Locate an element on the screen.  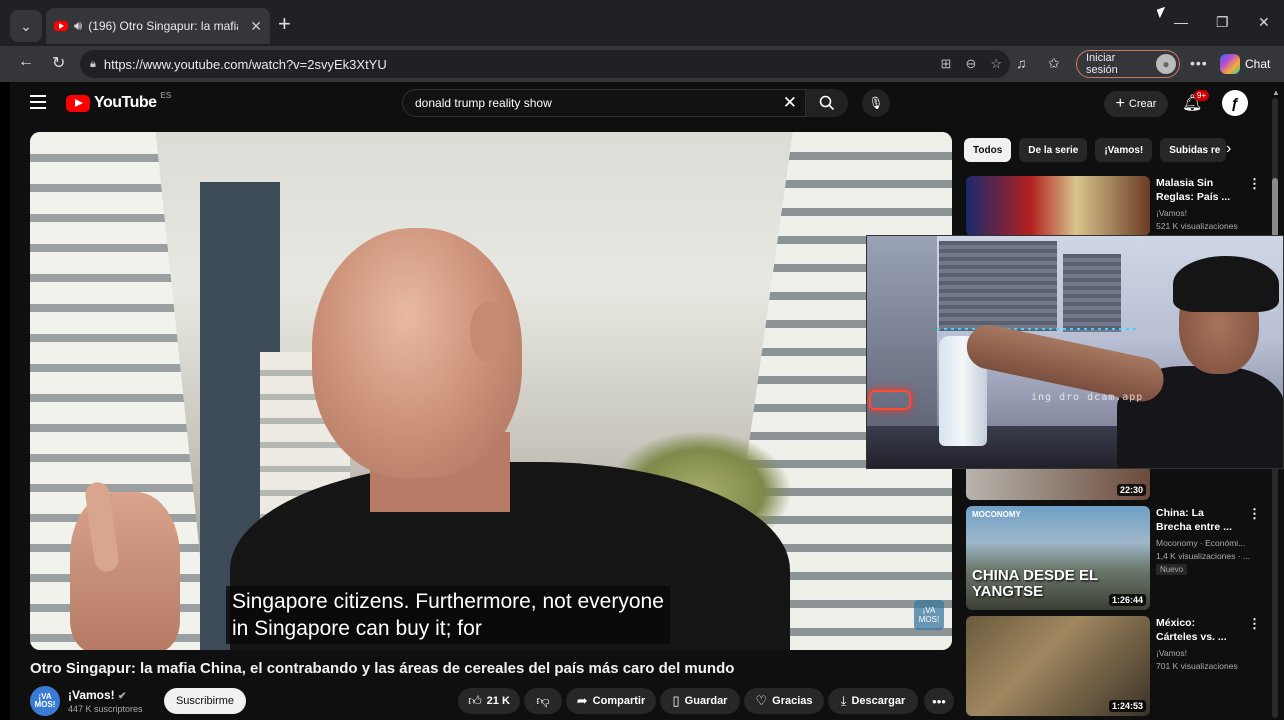
region-code: ES is located at coordinates (166, 95).